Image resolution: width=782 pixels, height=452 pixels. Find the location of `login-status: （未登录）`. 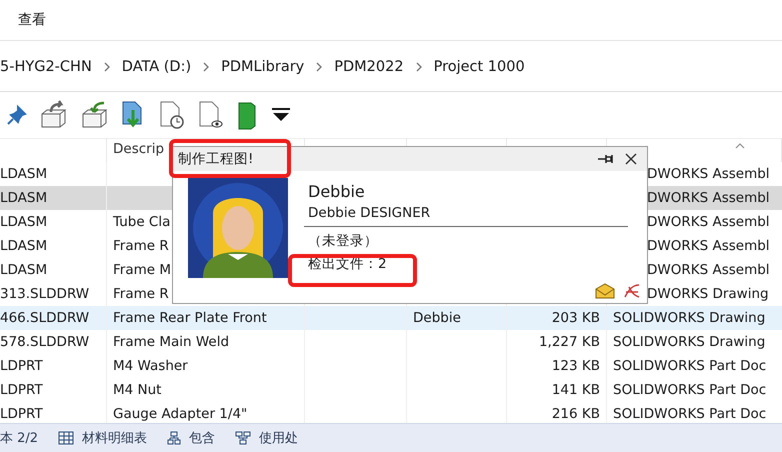

login-status: （未登录） is located at coordinates (343, 241).